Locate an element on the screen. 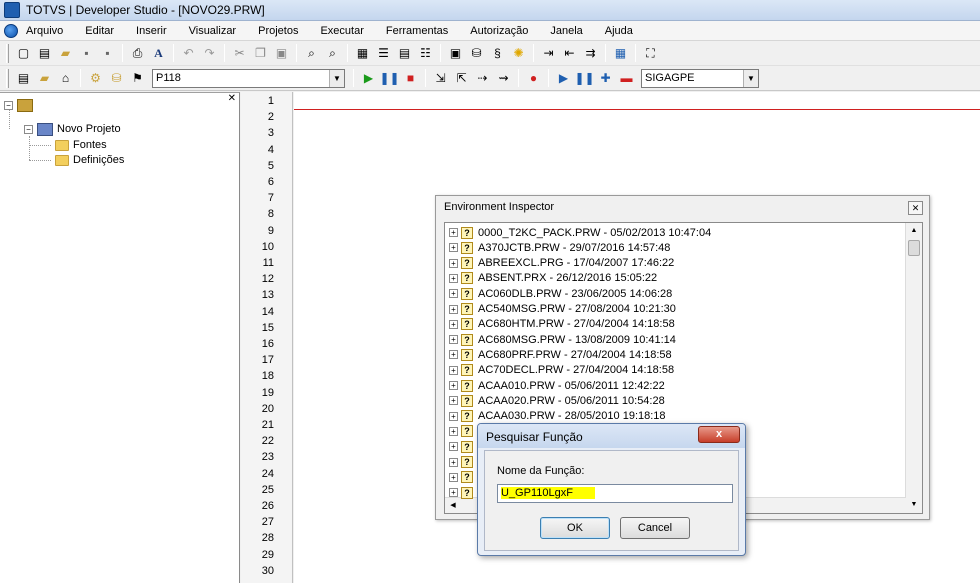 This screenshot has height=583, width=980. vertical-scrollbar: ▲ ▼ is located at coordinates (913, 368).